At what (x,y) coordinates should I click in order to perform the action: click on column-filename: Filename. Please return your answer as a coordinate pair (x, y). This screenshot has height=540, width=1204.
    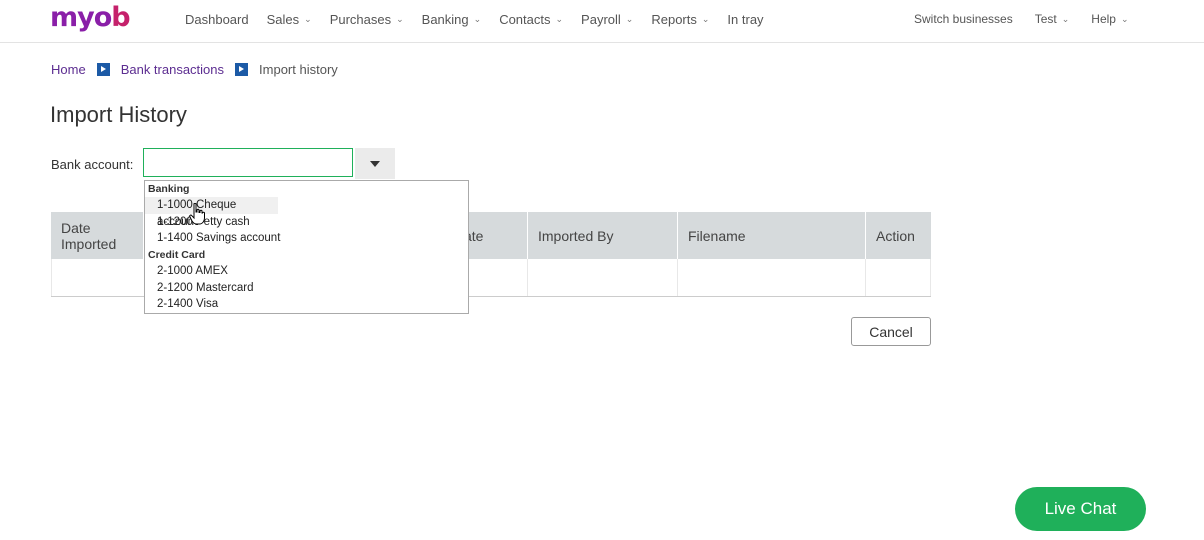
    Looking at the image, I should click on (772, 235).